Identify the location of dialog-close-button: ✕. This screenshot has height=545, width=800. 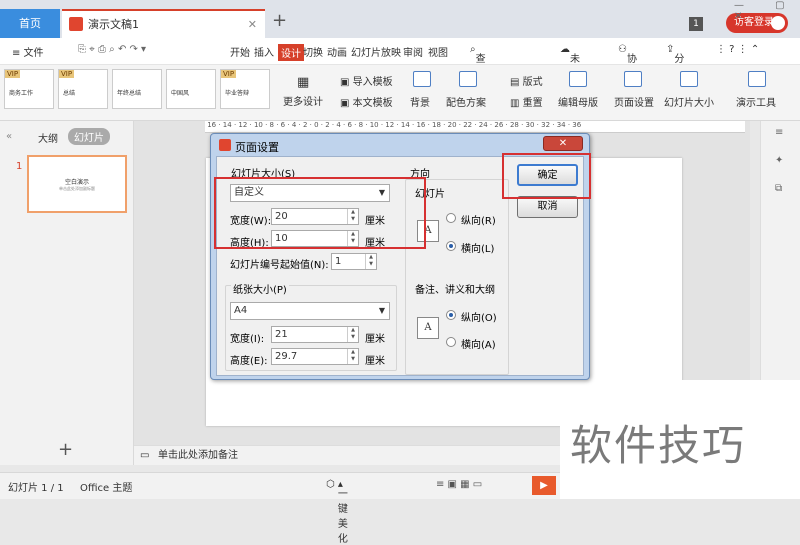
(563, 143).